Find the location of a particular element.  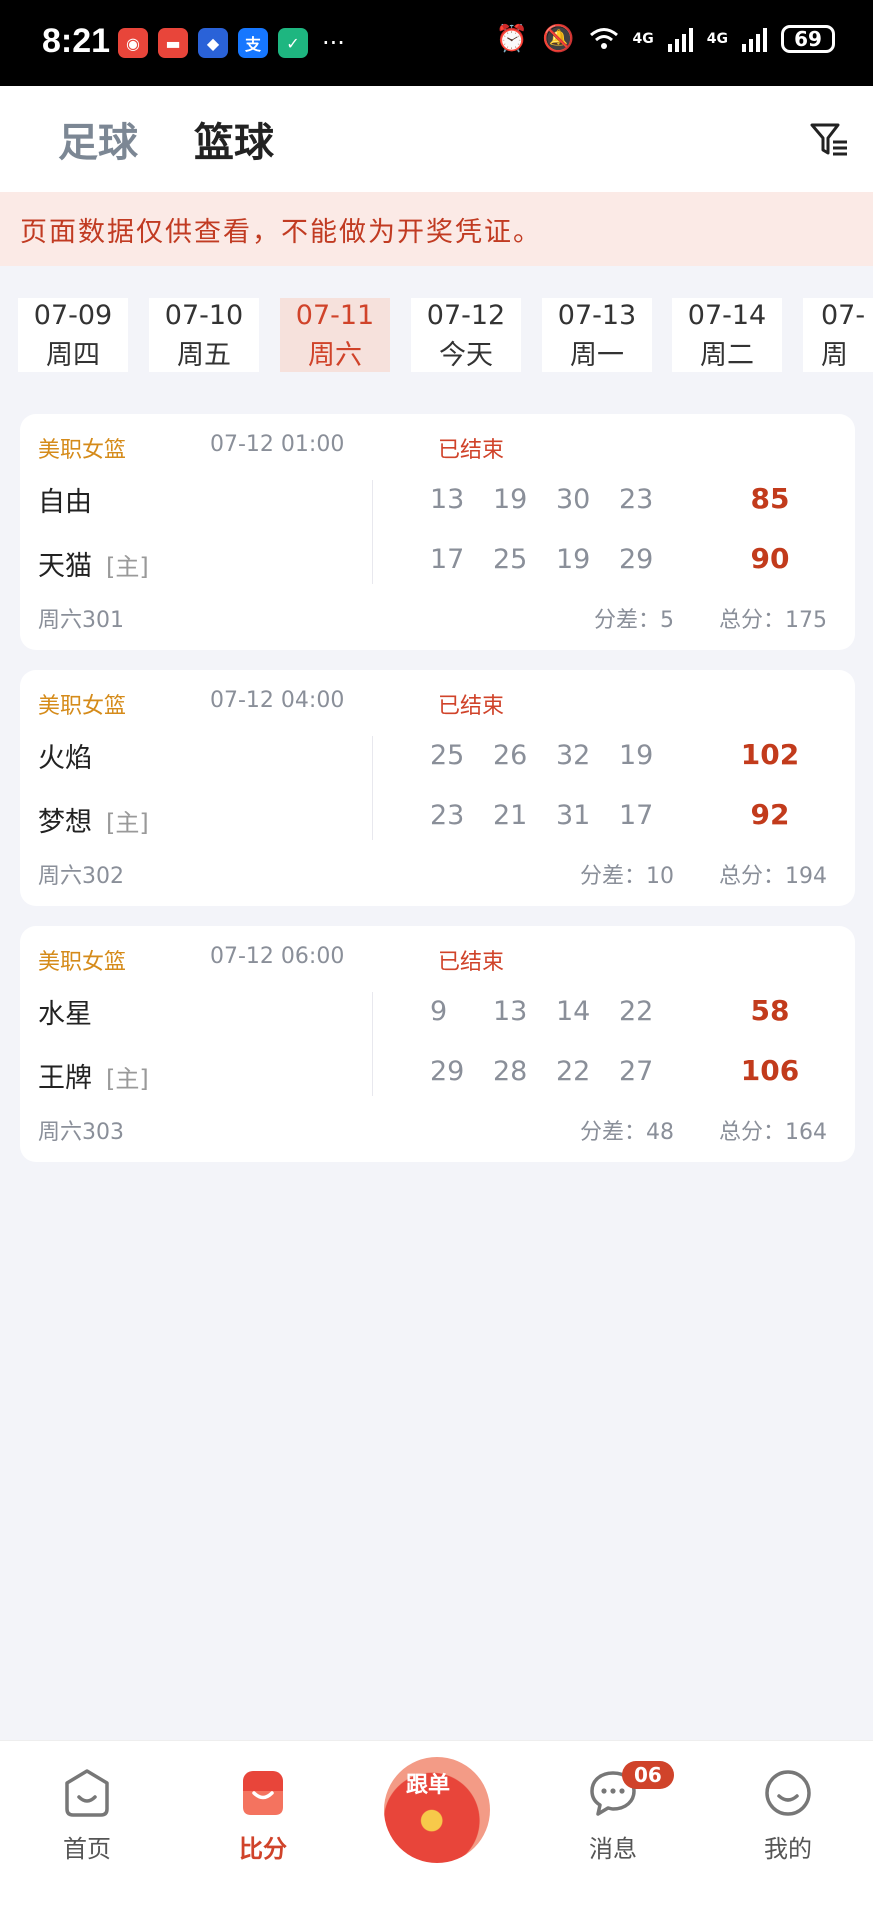

score-difference: 分差：48 is located at coordinates (627, 1132).